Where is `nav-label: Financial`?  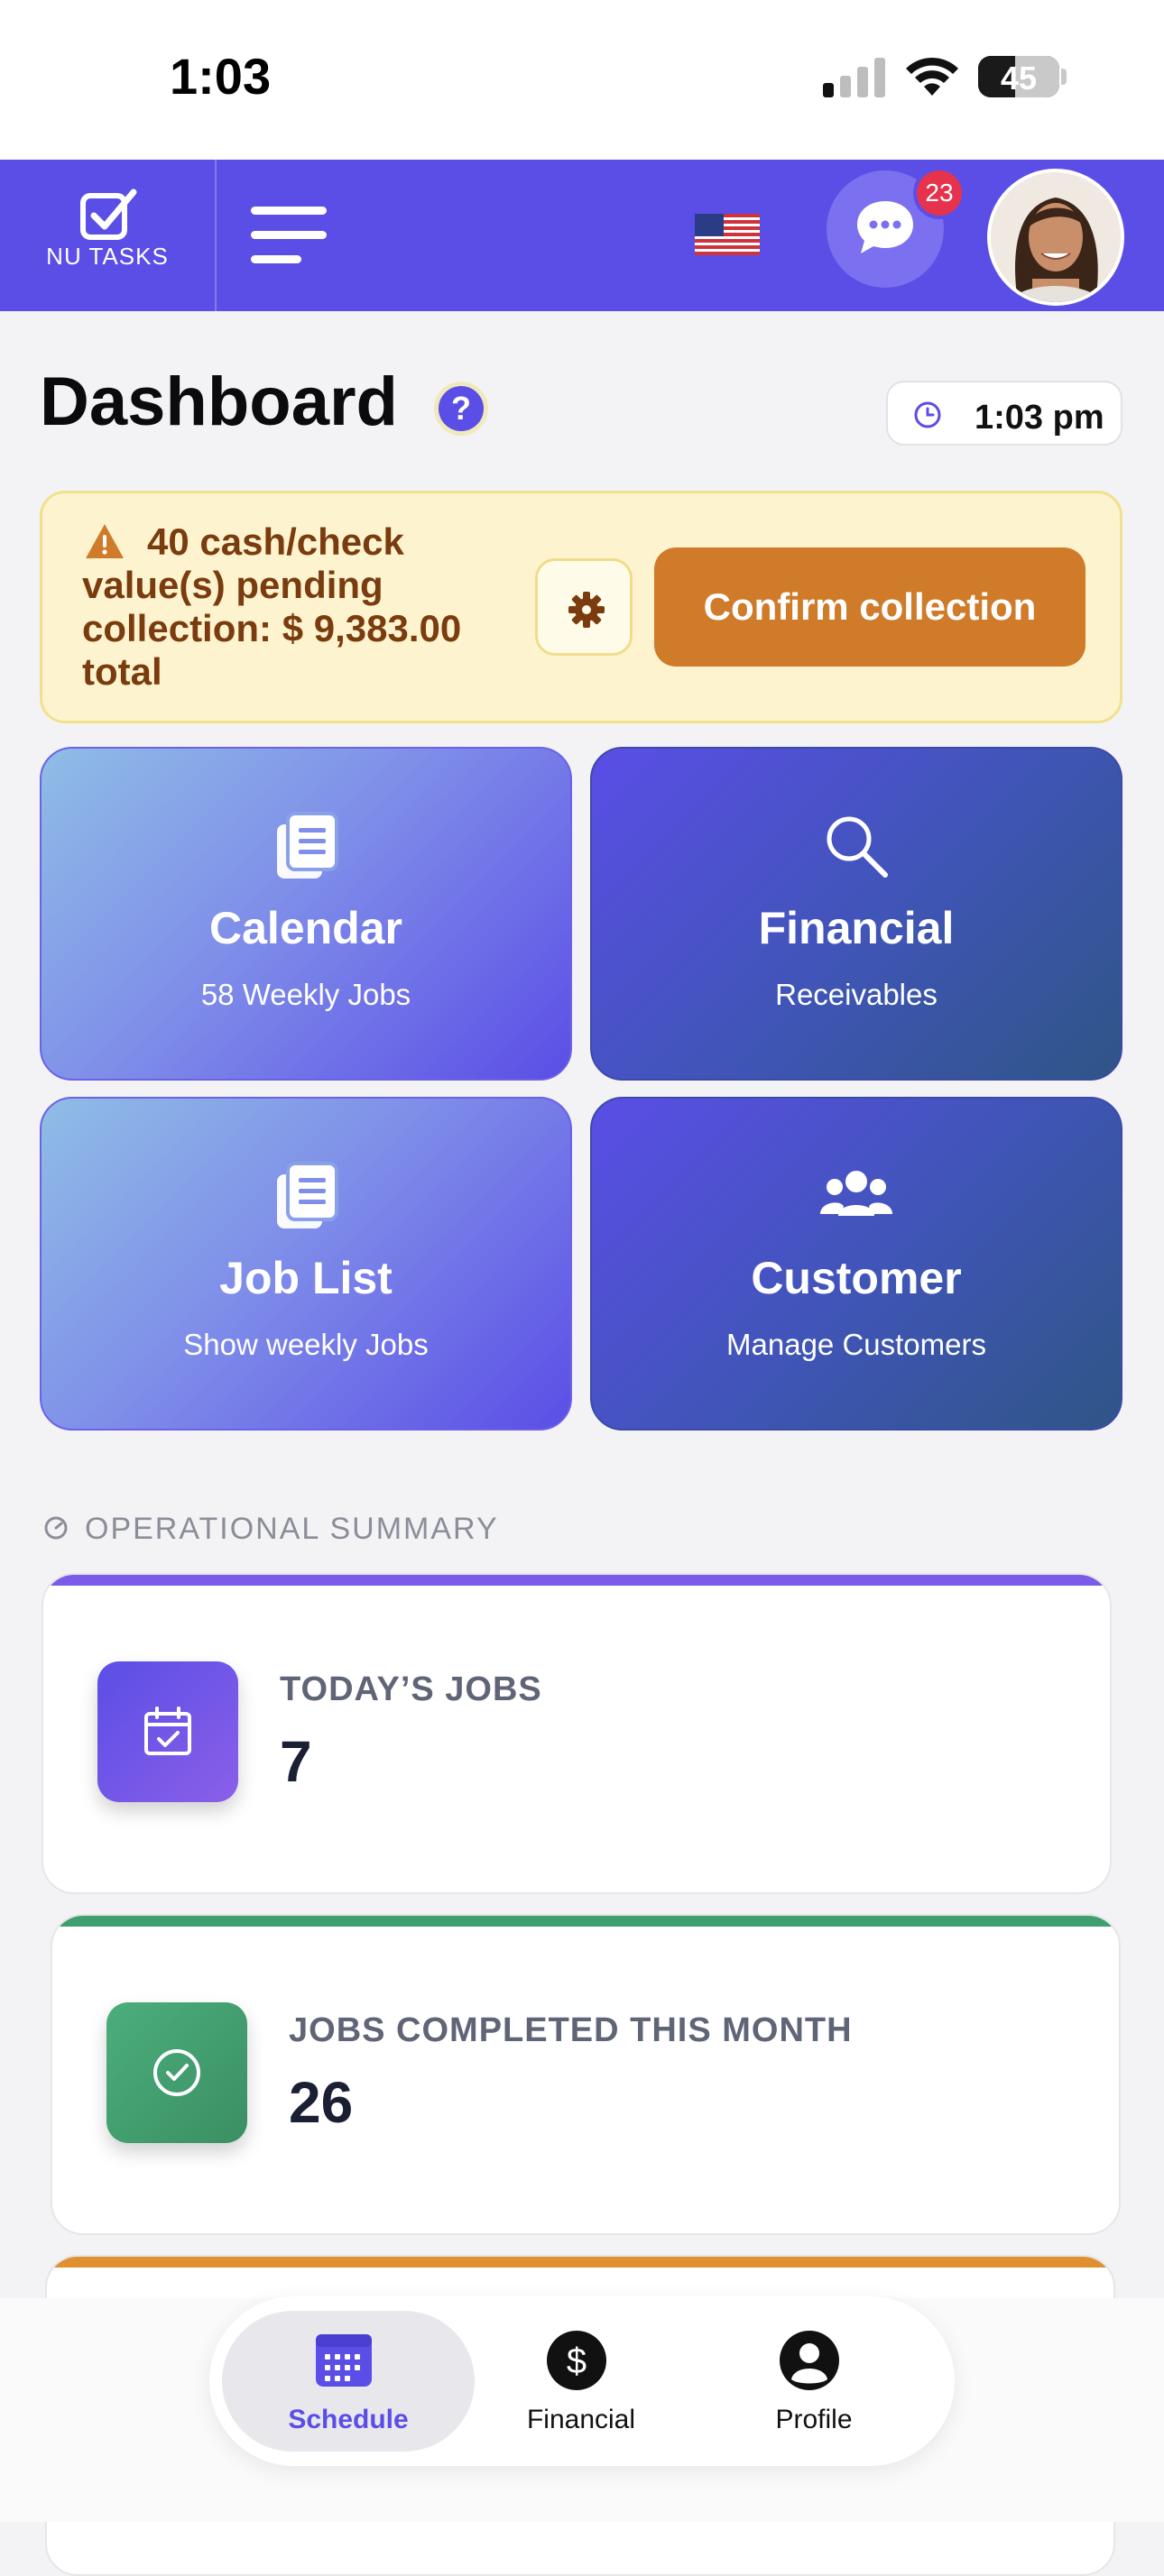 nav-label: Financial is located at coordinates (581, 2419).